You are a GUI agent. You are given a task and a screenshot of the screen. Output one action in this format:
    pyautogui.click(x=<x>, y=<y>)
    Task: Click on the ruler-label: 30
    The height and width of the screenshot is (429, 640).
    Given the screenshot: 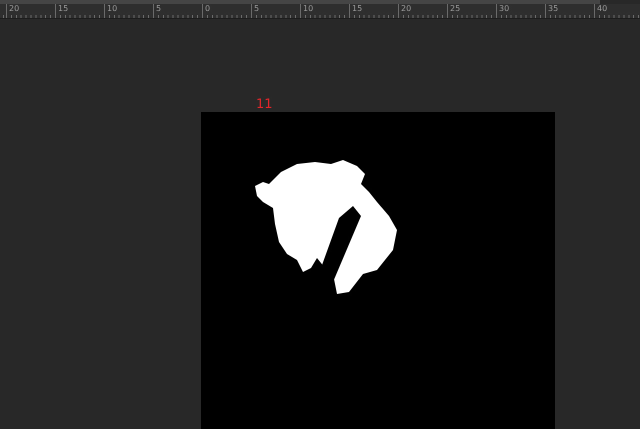 What is the action you would take?
    pyautogui.click(x=504, y=8)
    